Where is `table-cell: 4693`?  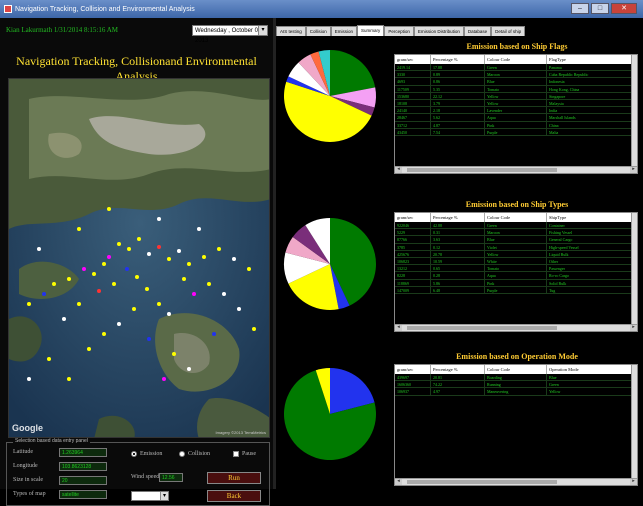 table-cell: 4693 is located at coordinates (413, 81).